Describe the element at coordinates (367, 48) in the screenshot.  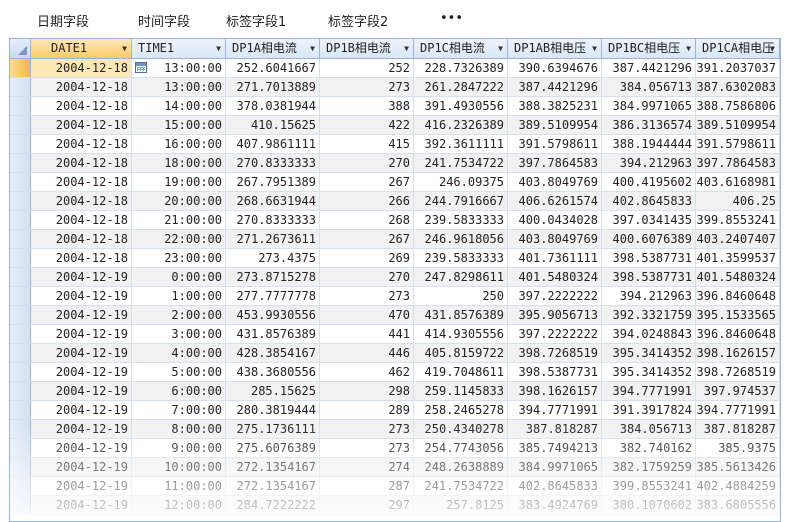
I see `column-header-4: DP1B相电流 ▼` at that location.